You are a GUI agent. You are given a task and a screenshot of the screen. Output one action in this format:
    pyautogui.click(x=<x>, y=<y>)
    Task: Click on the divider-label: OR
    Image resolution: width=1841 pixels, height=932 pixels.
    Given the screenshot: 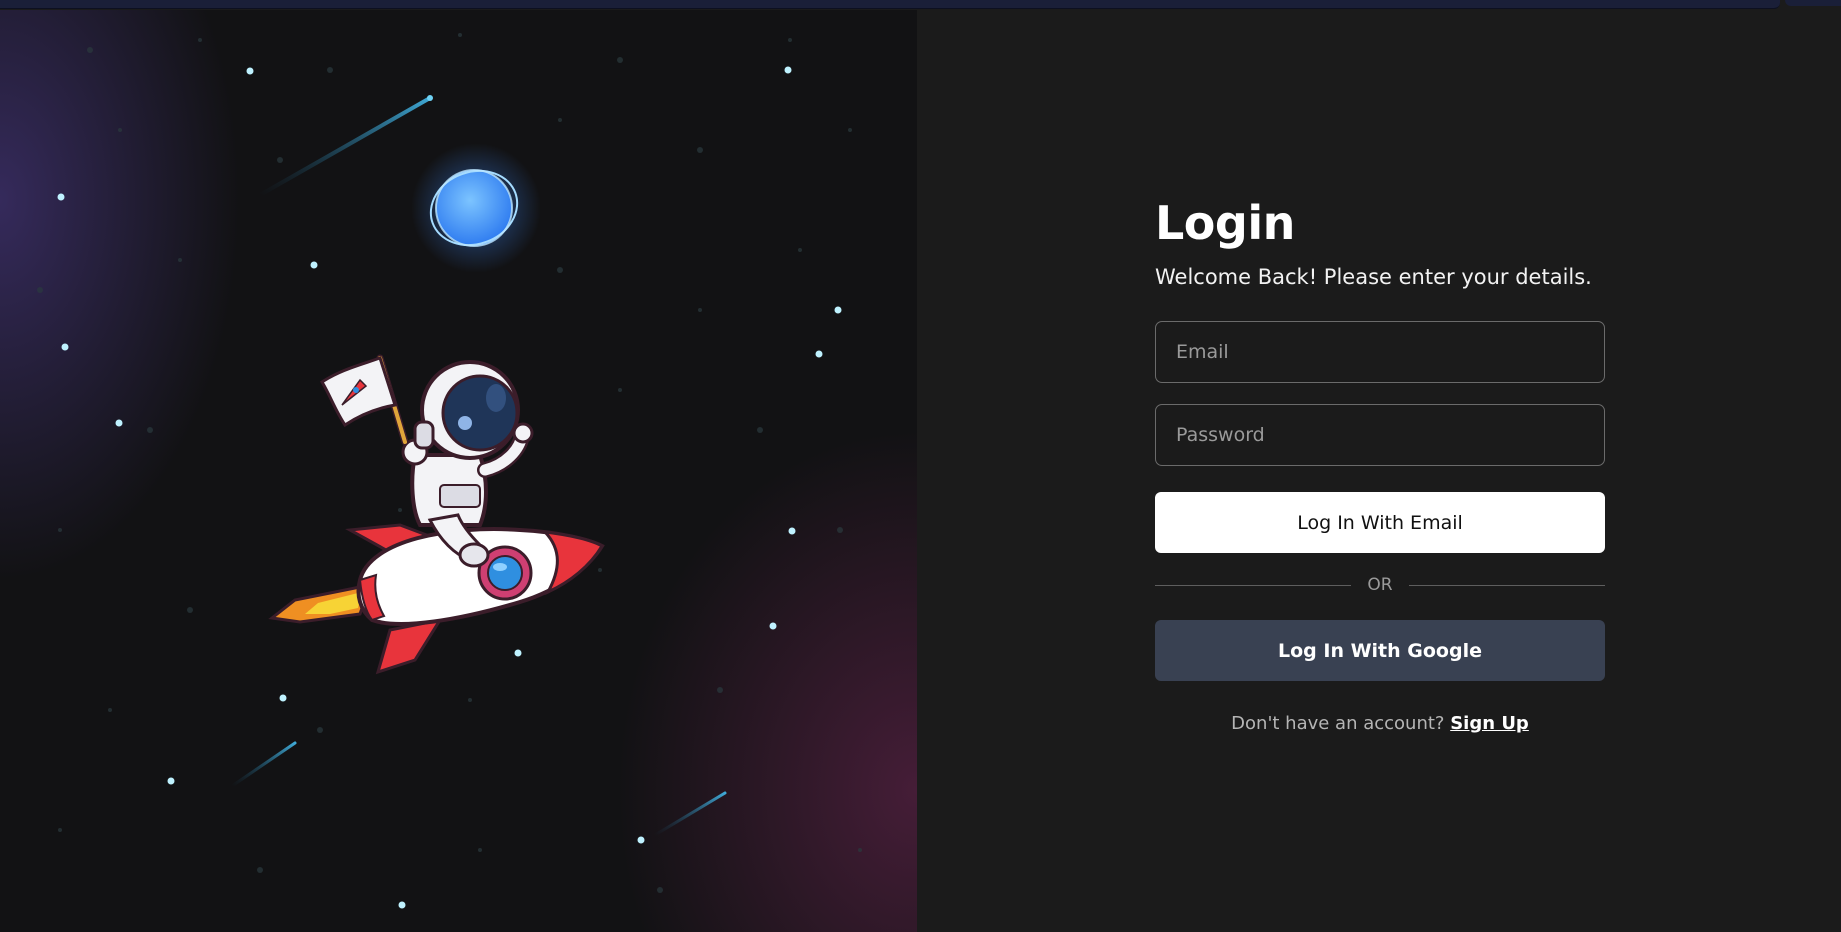 What is the action you would take?
    pyautogui.click(x=1380, y=585)
    